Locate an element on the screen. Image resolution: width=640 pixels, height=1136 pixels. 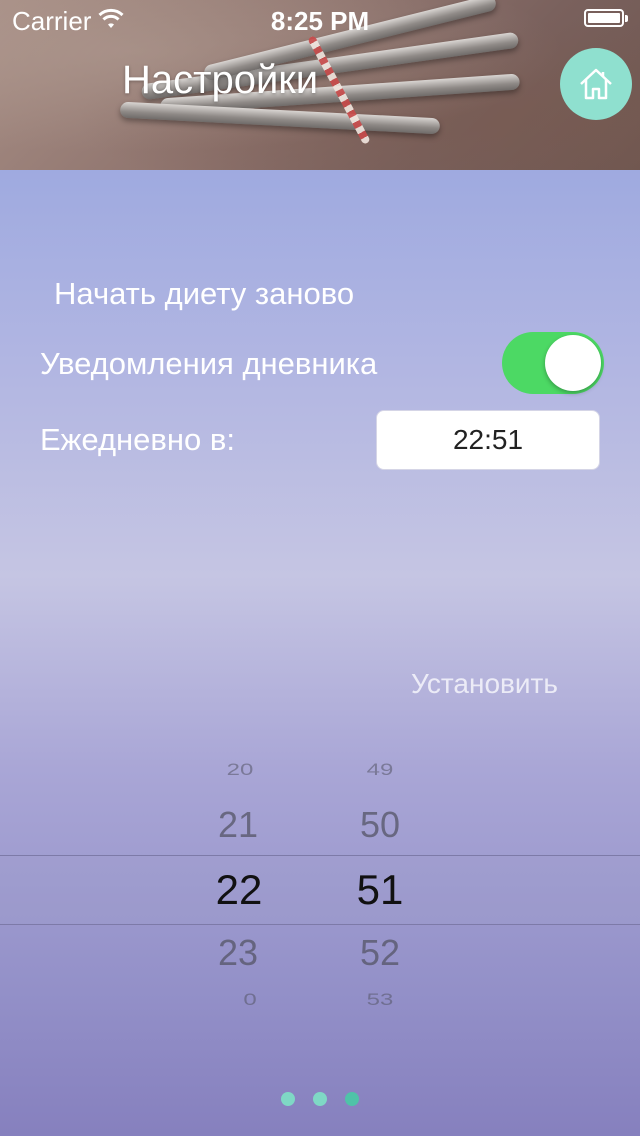
status-time: 8:25 PM is located at coordinates (320, 21).